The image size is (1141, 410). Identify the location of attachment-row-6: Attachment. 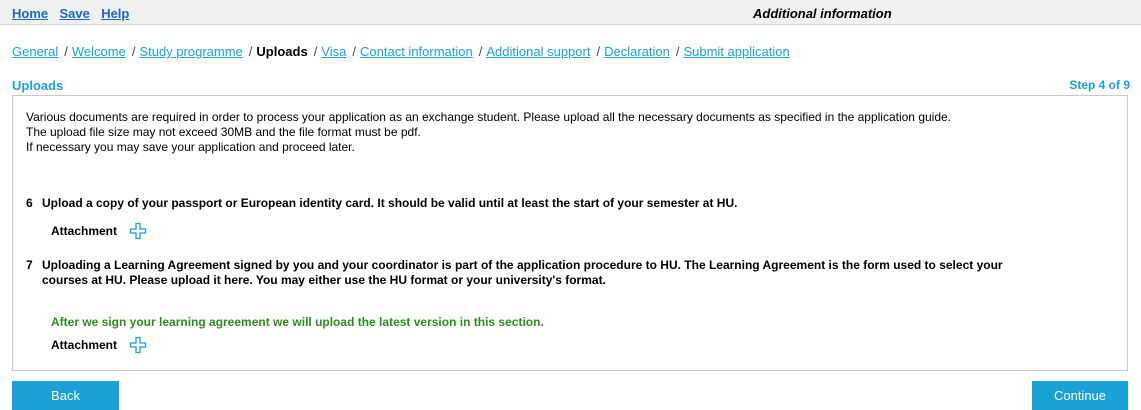
(99, 231).